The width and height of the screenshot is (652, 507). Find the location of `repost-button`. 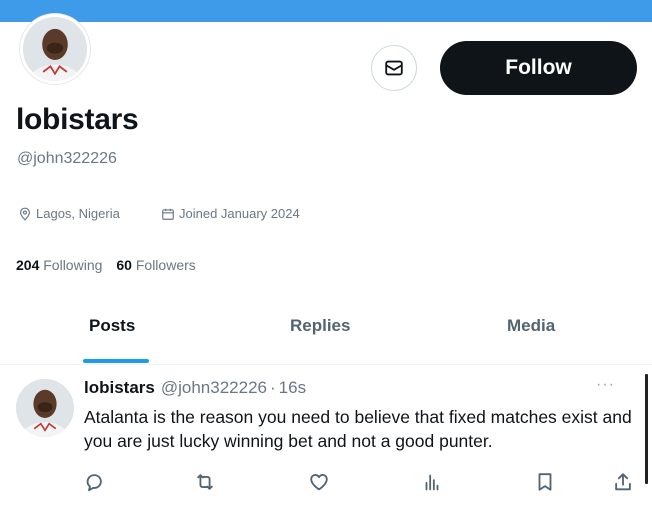

repost-button is located at coordinates (205, 482).